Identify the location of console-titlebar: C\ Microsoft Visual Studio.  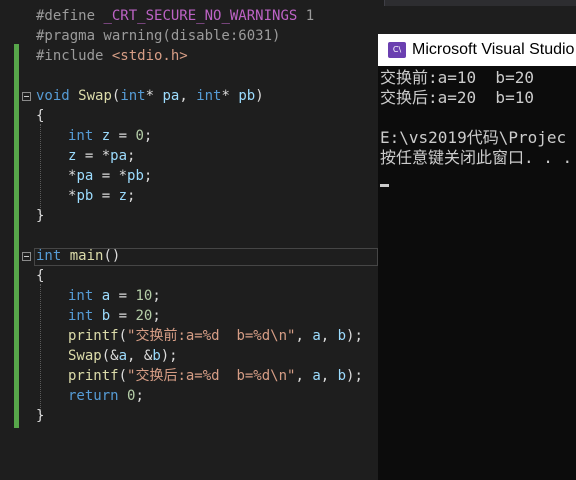
(477, 50).